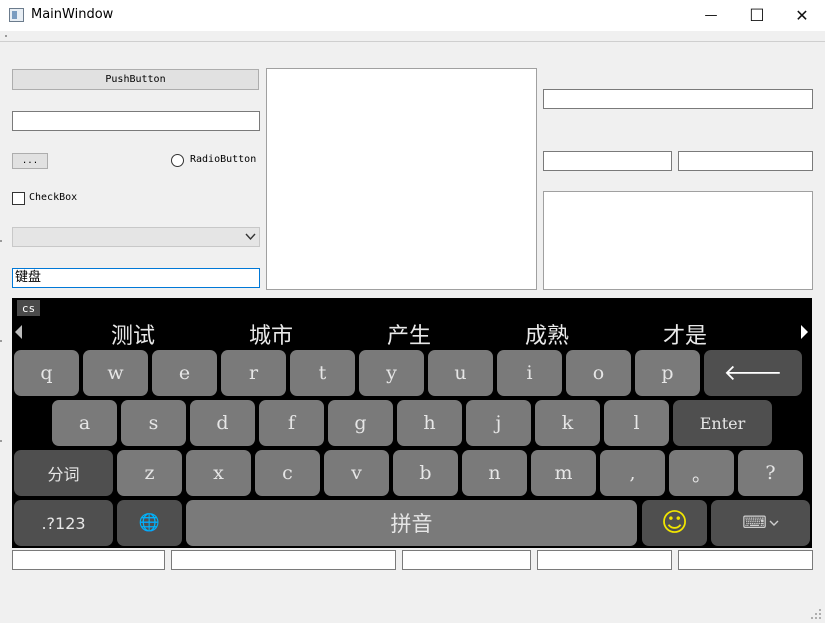 This screenshot has height=623, width=825. What do you see at coordinates (153, 423) in the screenshot?
I see `key-s: s` at bounding box center [153, 423].